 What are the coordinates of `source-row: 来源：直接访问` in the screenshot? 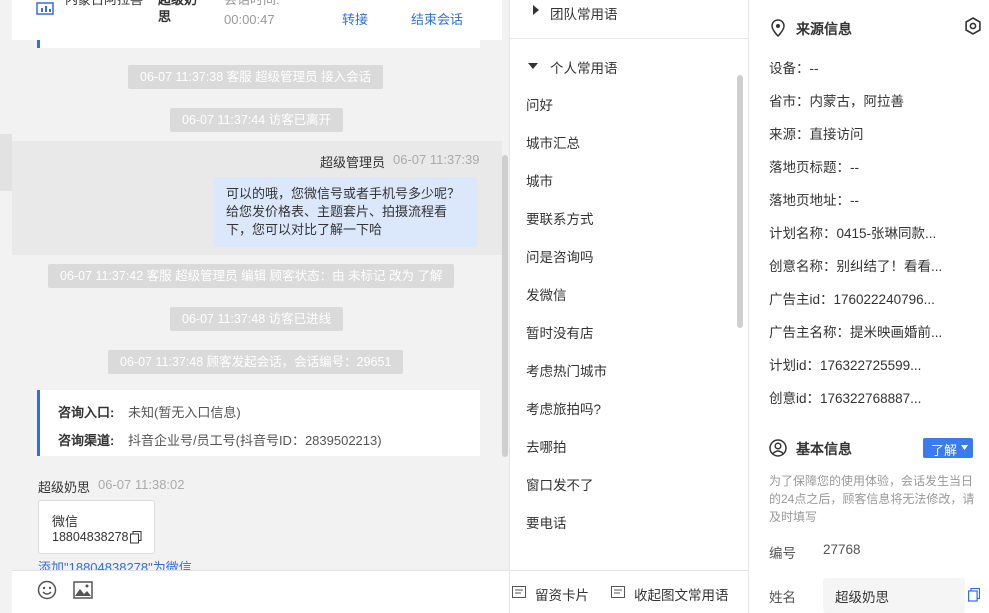 It's located at (816, 134).